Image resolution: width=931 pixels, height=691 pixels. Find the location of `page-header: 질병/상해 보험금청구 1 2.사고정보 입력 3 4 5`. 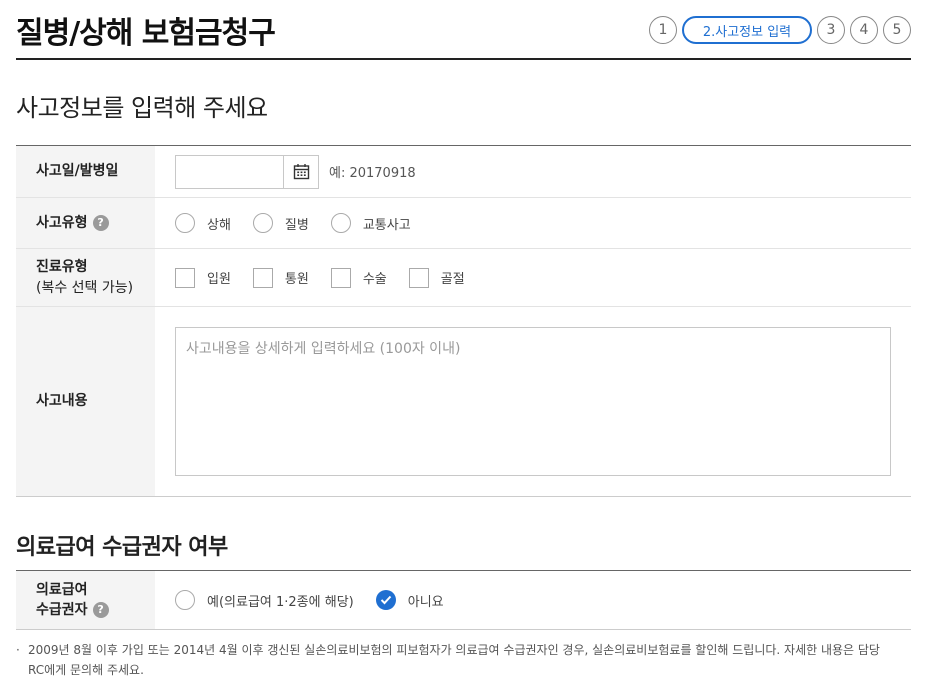

page-header: 질병/상해 보험금청구 1 2.사고정보 입력 3 4 5 is located at coordinates (463, 30).